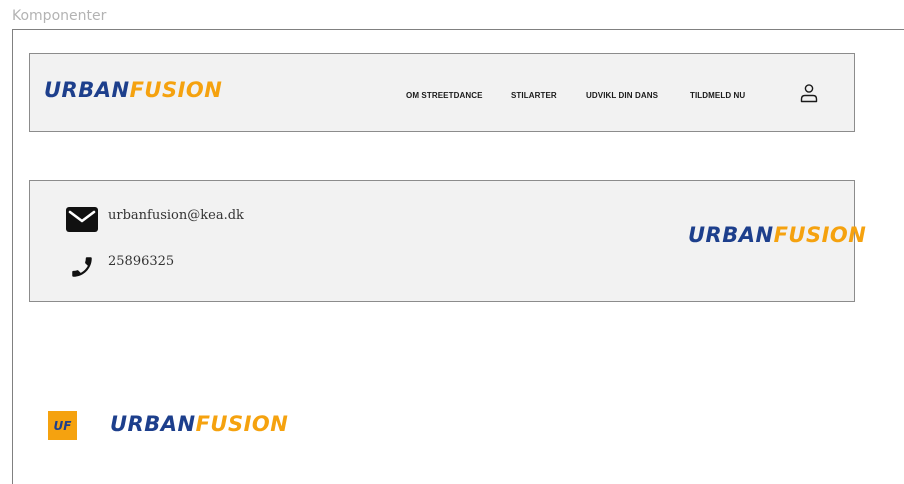  What do you see at coordinates (82, 219) in the screenshot?
I see `mail-icon` at bounding box center [82, 219].